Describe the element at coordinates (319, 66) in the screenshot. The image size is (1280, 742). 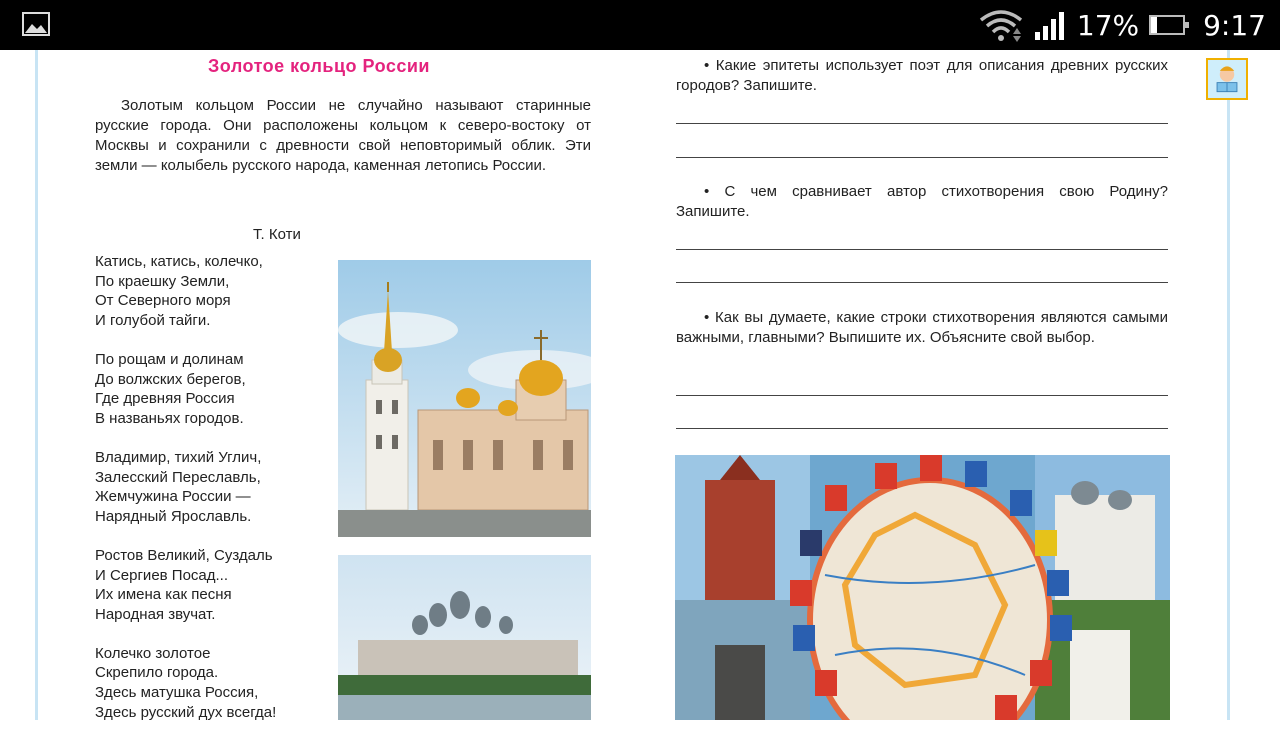
I see `page-title: Золотое кольцо России` at that location.